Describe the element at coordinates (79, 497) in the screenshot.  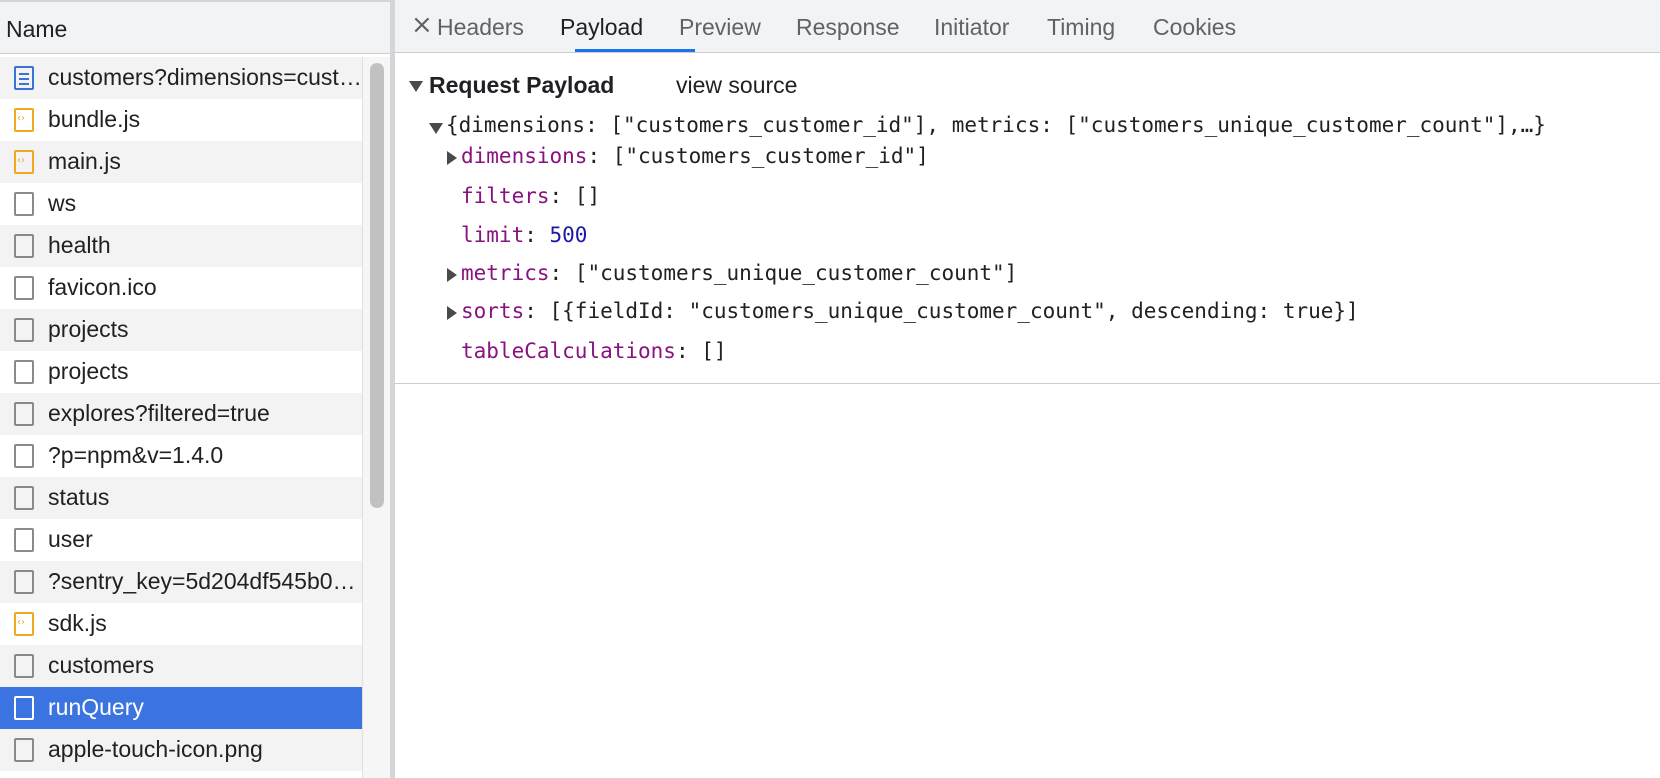
I see `request-name: status` at that location.